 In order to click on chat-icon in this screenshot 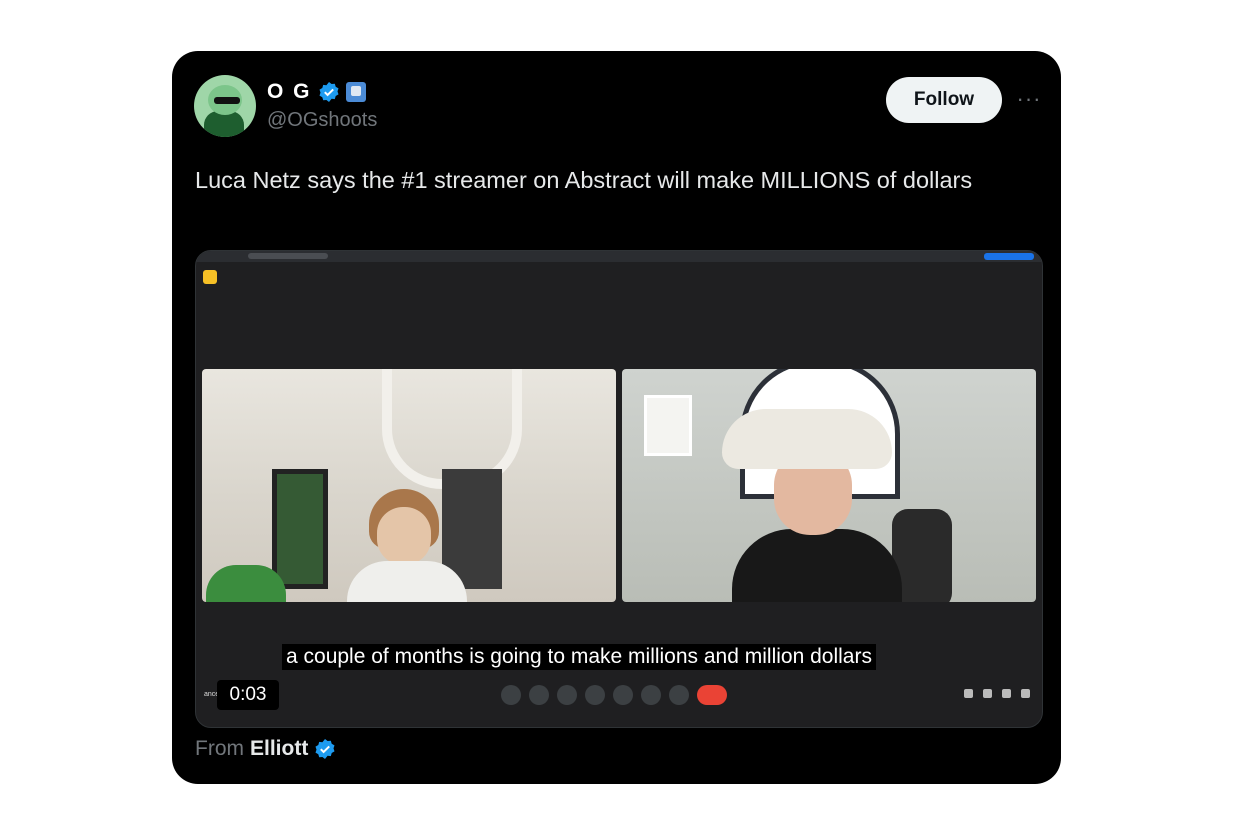, I will do `click(1006, 693)`.